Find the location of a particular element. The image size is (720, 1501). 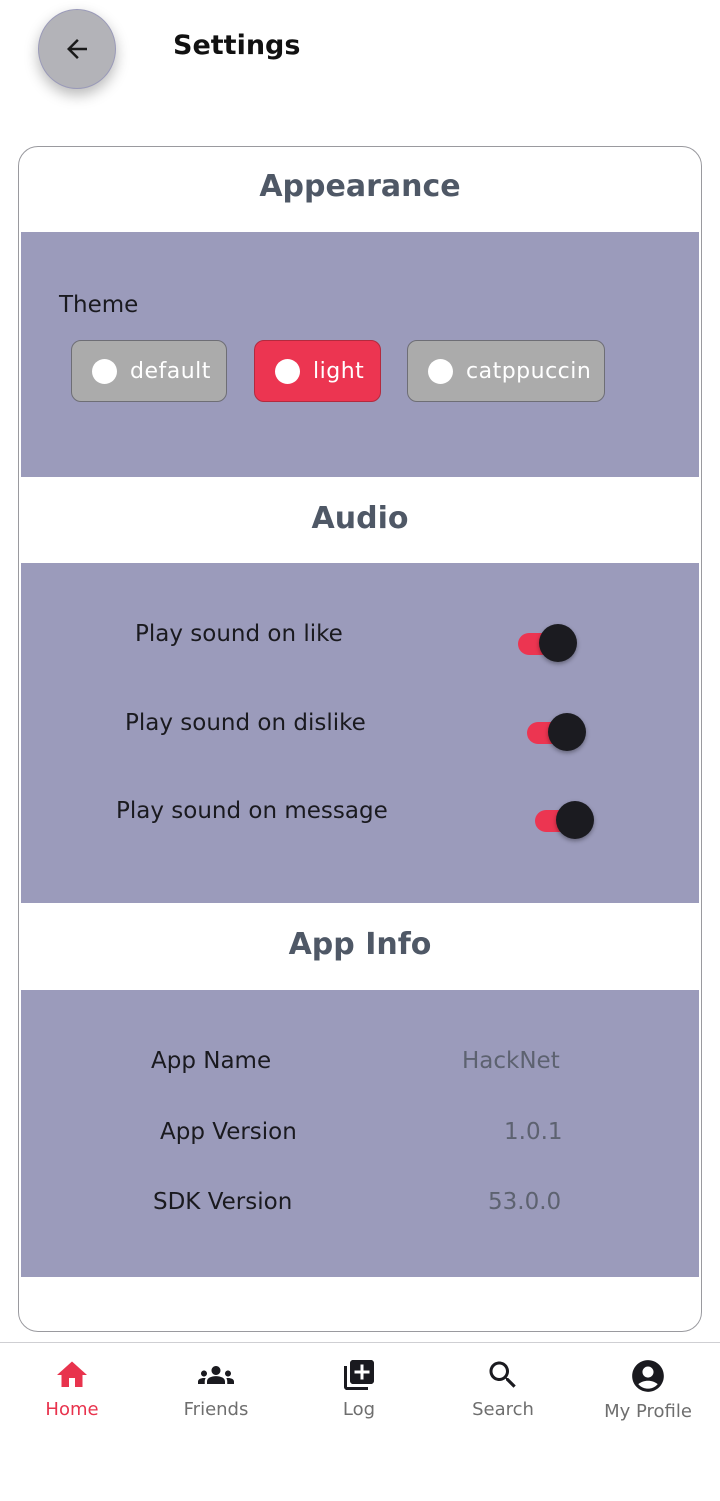

toggle-sound-like is located at coordinates (549, 643).